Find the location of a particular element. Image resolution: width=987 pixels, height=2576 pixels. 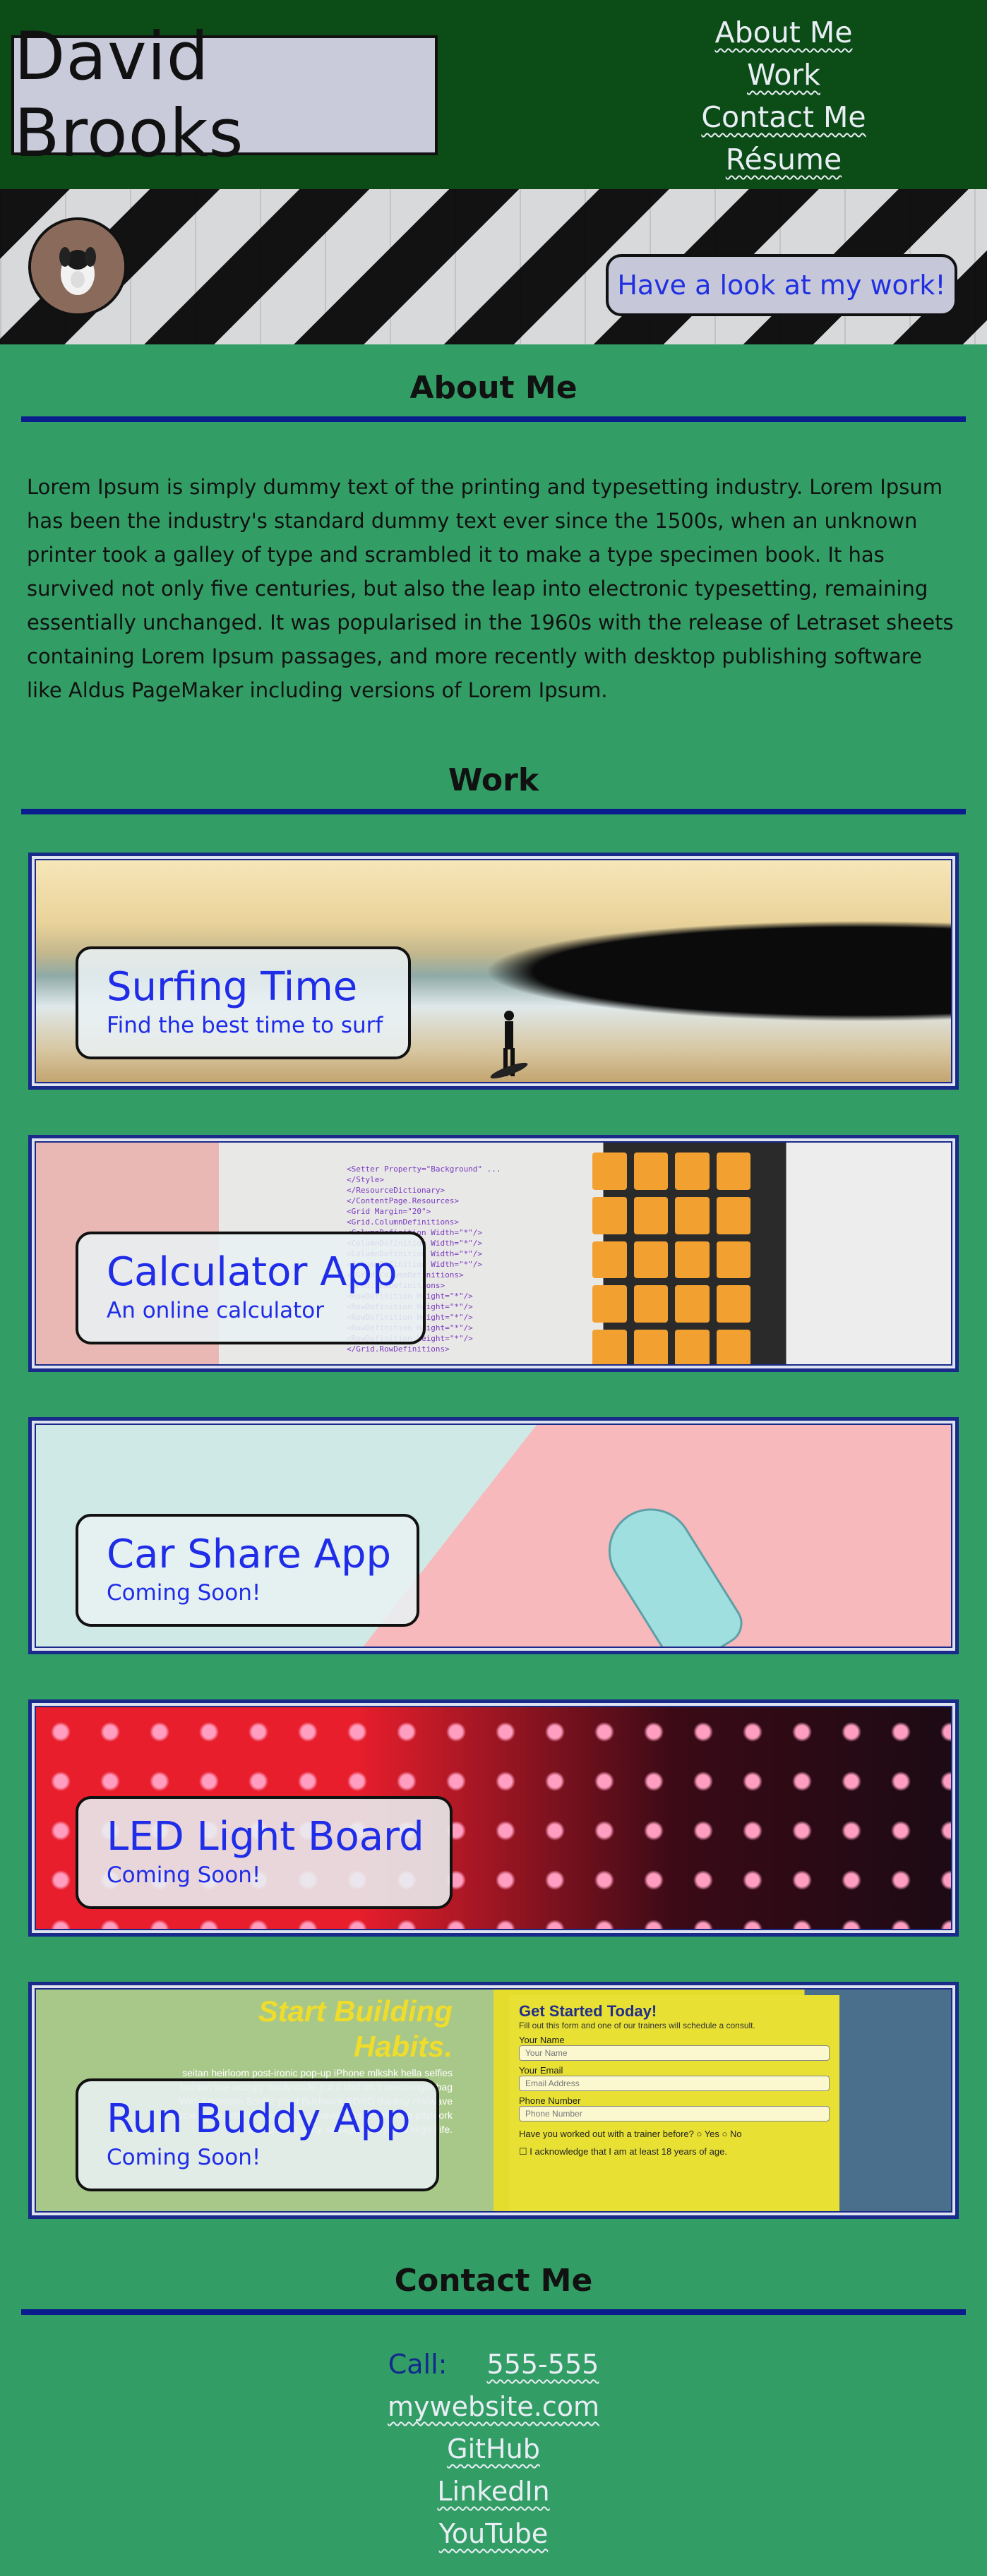

project-card-surfing: Surfing Time Find the best time to surf is located at coordinates (494, 971).